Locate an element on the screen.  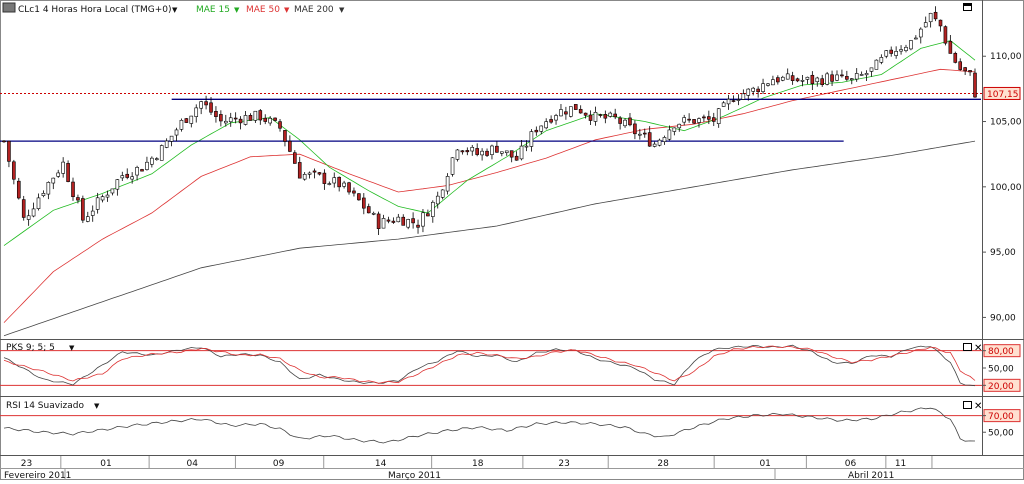
mae200-label: MAE 200 is located at coordinates (314, 10).